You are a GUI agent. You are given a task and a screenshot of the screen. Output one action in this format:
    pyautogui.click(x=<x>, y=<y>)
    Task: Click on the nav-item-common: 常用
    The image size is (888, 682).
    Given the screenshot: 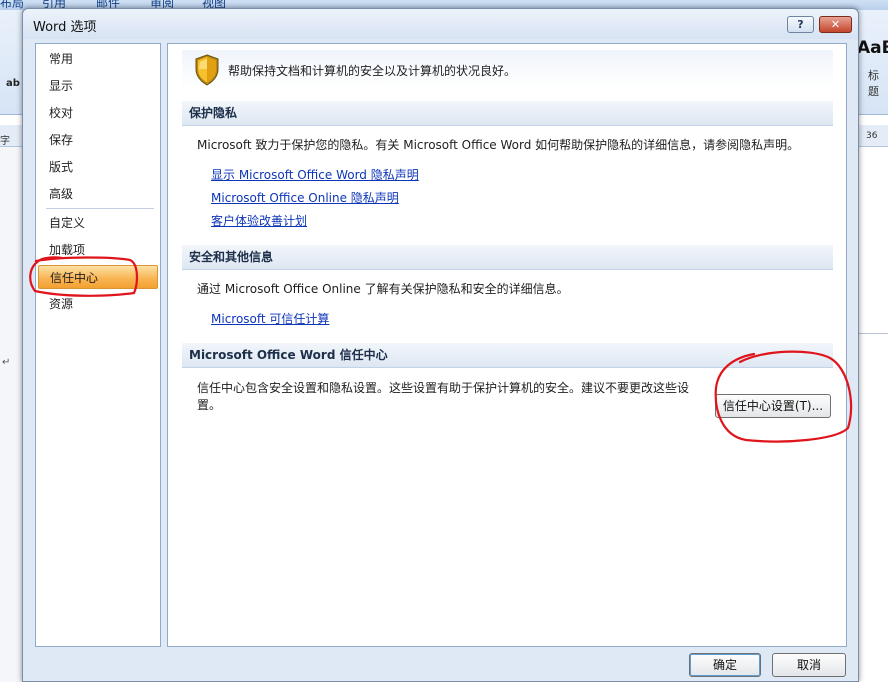 What is the action you would take?
    pyautogui.click(x=98, y=59)
    